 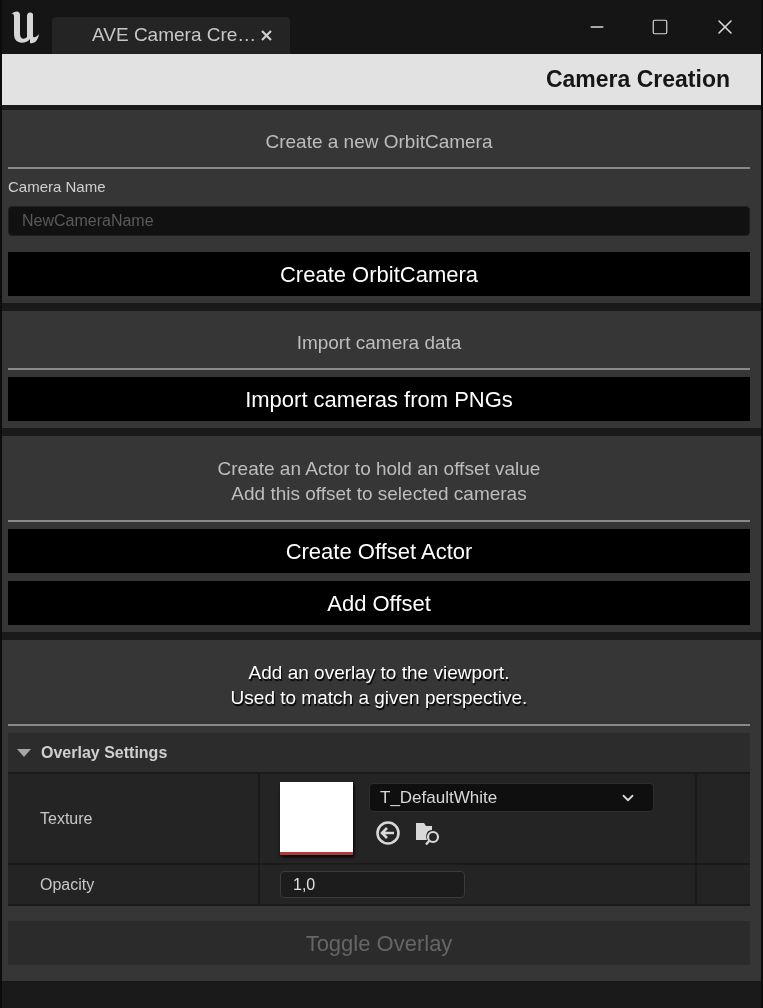 What do you see at coordinates (316, 818) in the screenshot?
I see `texture-thumbnail` at bounding box center [316, 818].